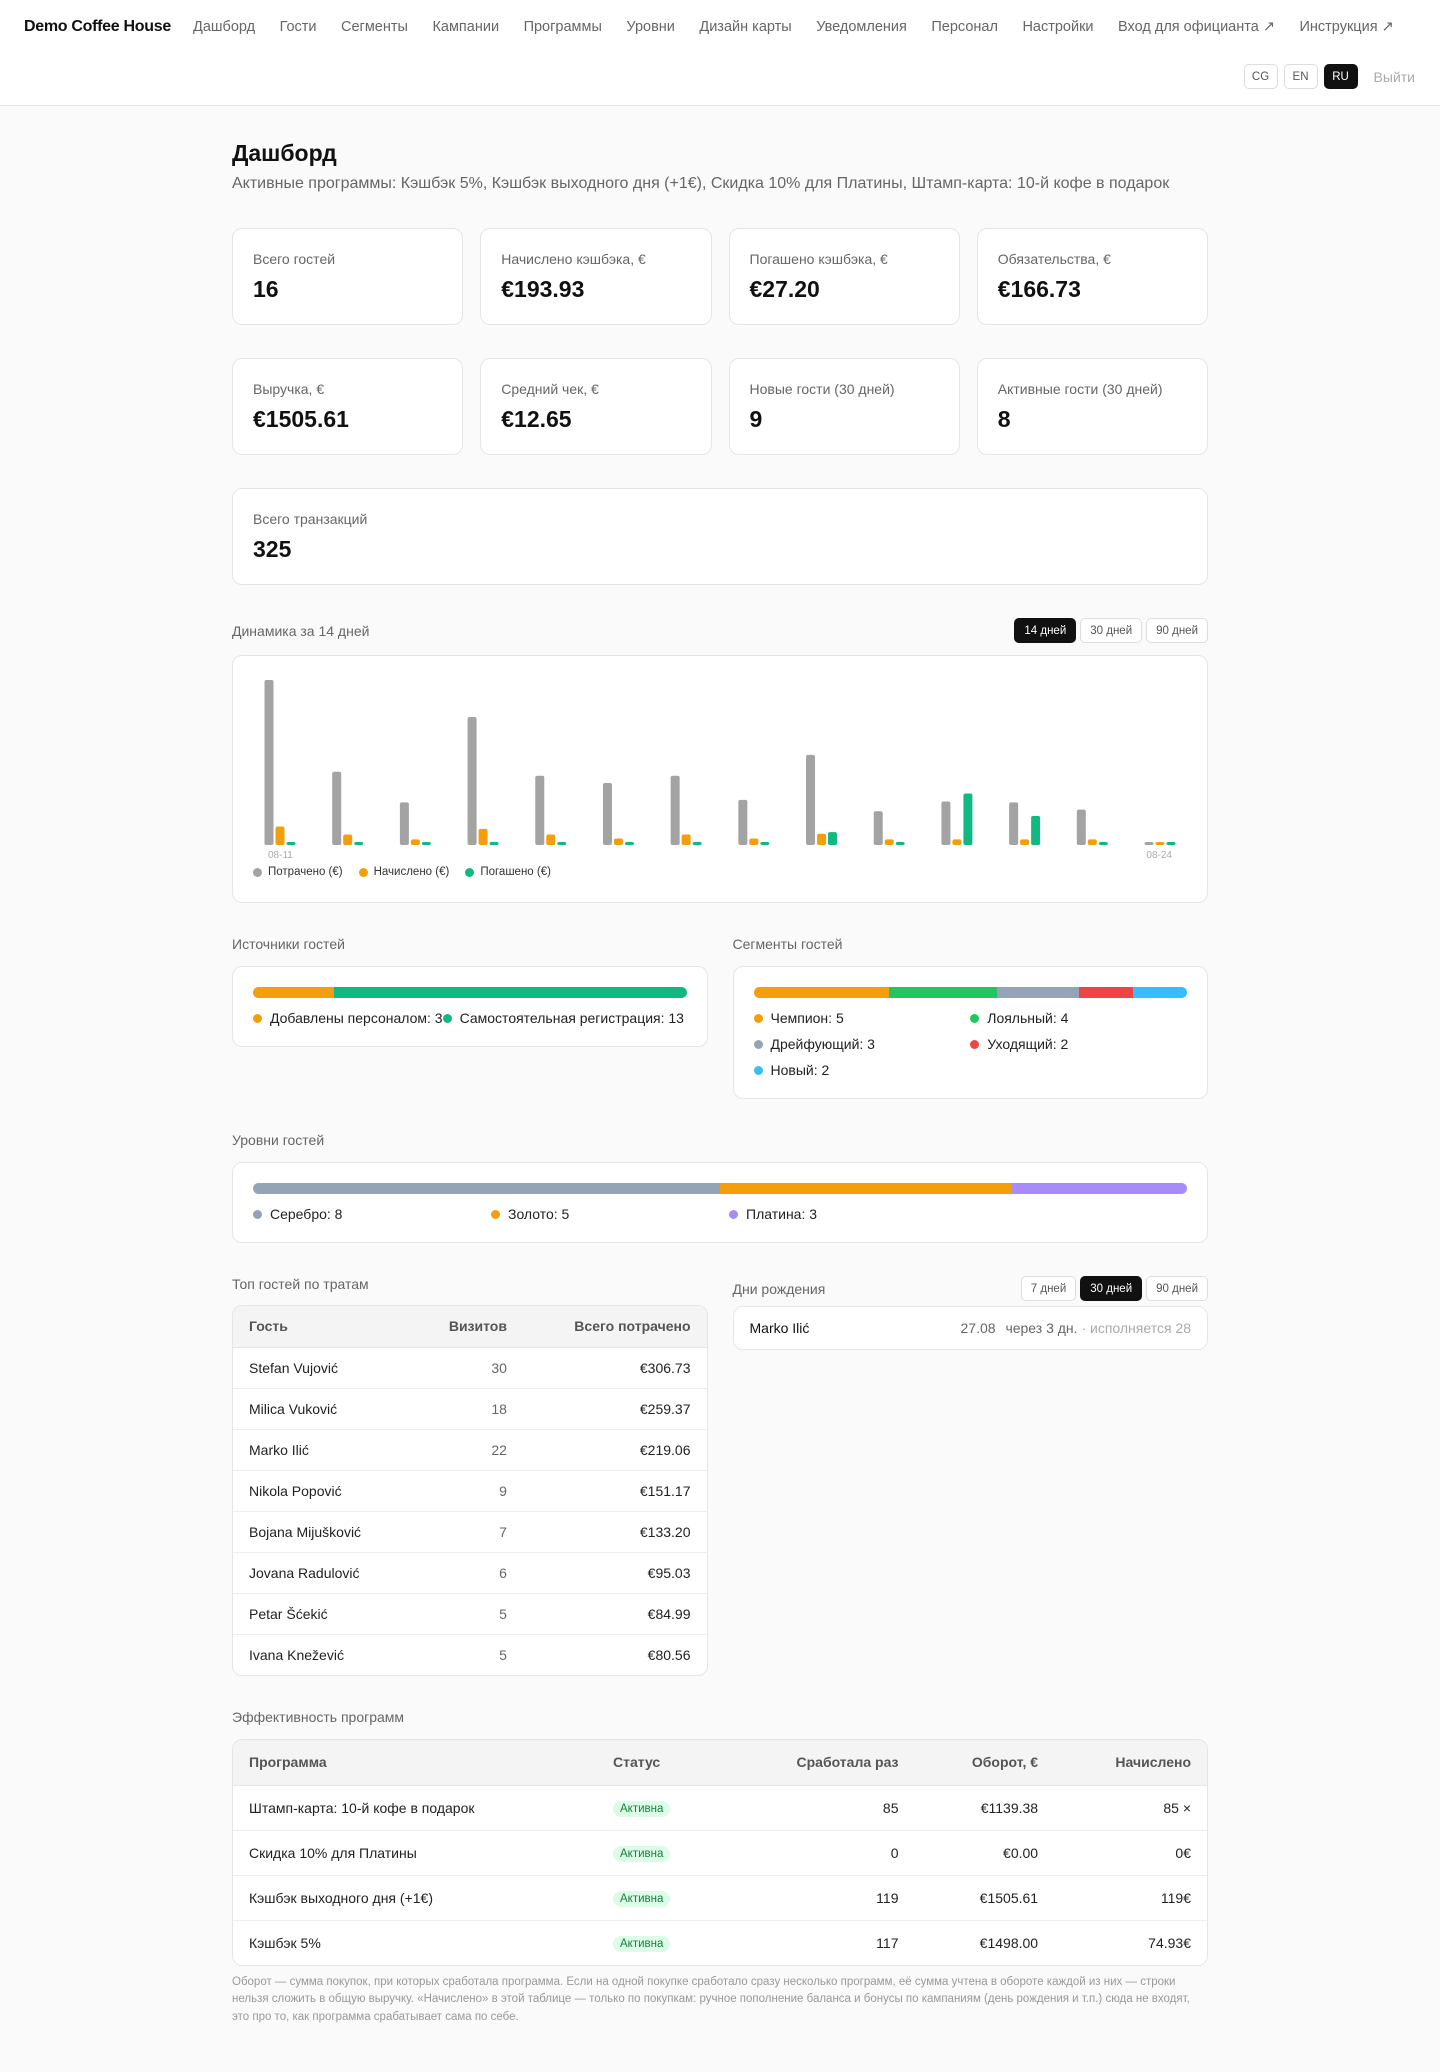 The width and height of the screenshot is (1440, 2072). Describe the element at coordinates (470, 1654) in the screenshot. I see `table-row: Ivana Knežević 5 €80.56` at that location.